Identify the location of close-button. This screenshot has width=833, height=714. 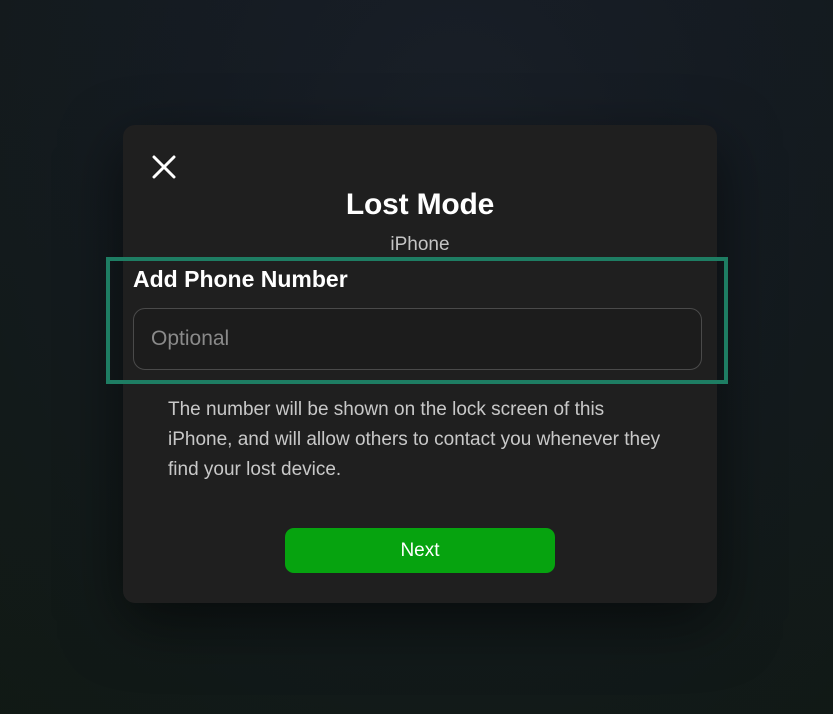
(164, 168).